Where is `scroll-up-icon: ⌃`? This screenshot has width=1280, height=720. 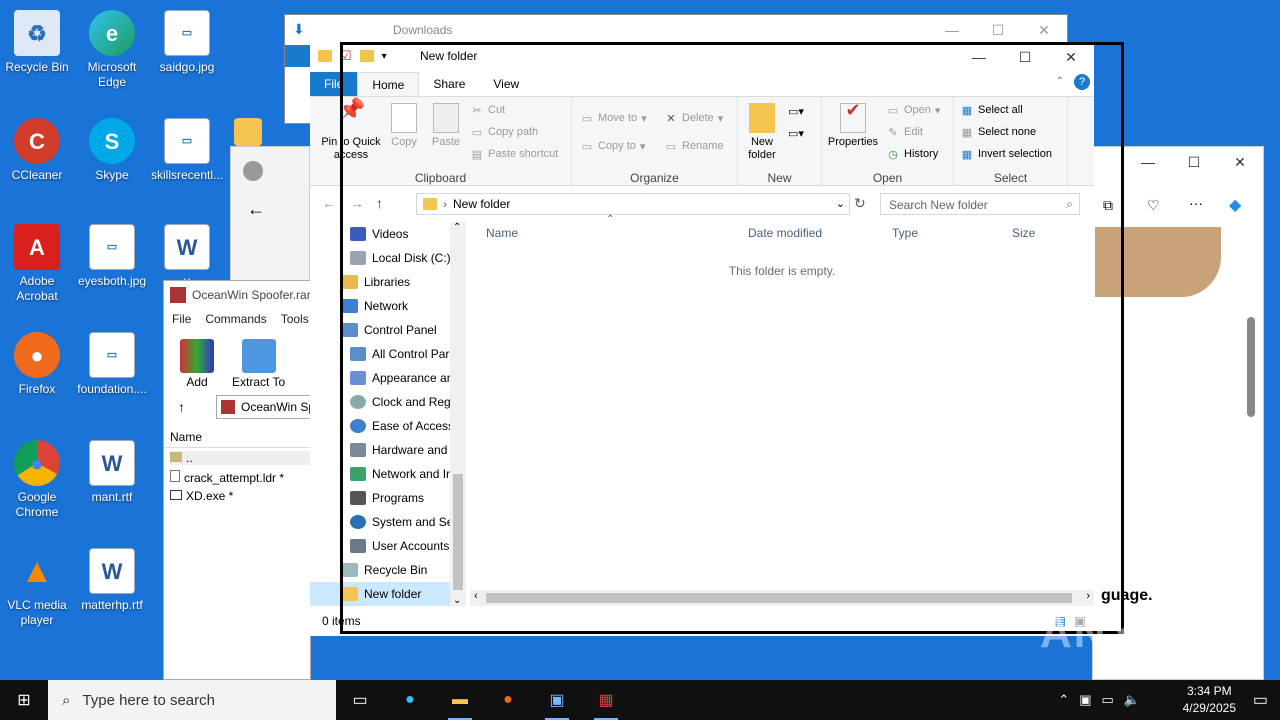 scroll-up-icon: ⌃ is located at coordinates (457, 227).